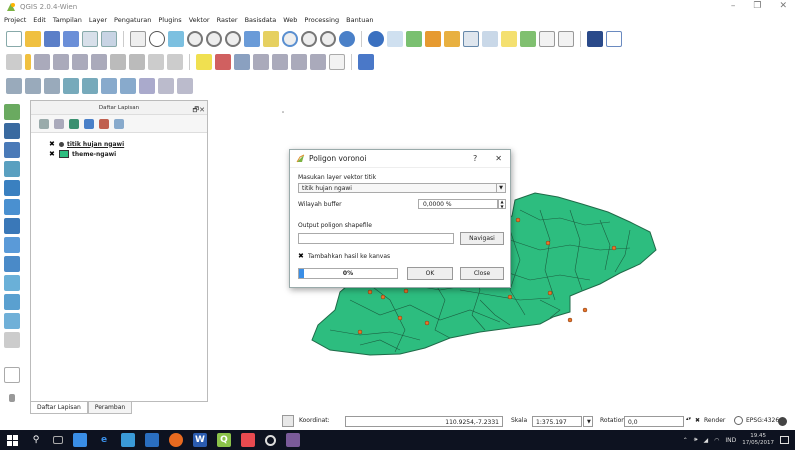 This screenshot has width=795, height=450. What do you see at coordinates (185, 86) in the screenshot?
I see `georeferencer-icon` at bounding box center [185, 86].